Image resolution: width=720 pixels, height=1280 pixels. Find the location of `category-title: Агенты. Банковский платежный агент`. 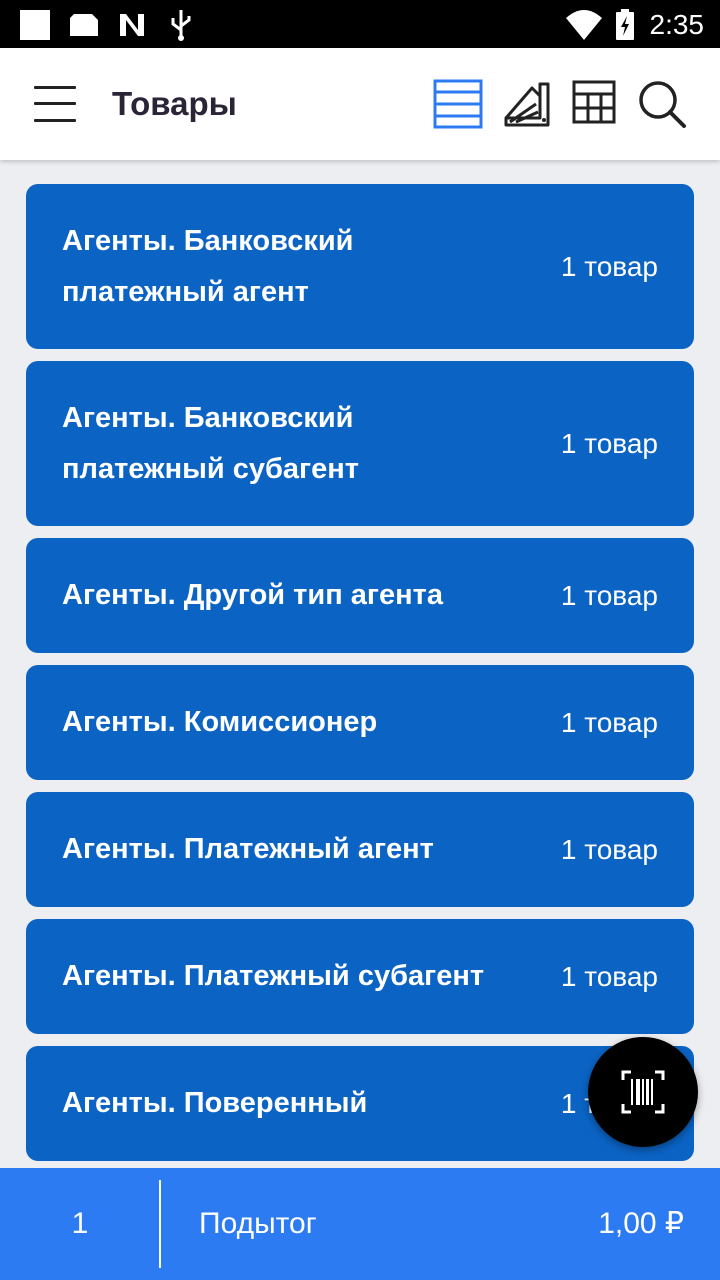

category-title: Агенты. Банковский платежный агент is located at coordinates (208, 266).